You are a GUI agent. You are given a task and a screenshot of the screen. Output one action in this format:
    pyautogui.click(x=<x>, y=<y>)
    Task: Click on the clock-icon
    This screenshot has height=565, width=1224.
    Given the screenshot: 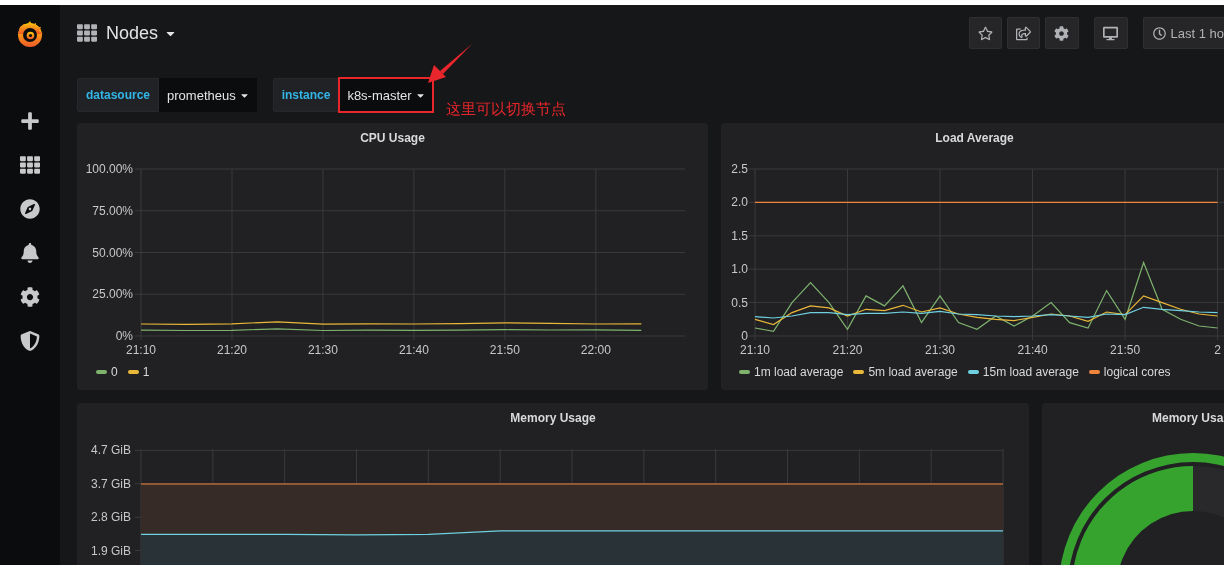 What is the action you would take?
    pyautogui.click(x=1159, y=33)
    